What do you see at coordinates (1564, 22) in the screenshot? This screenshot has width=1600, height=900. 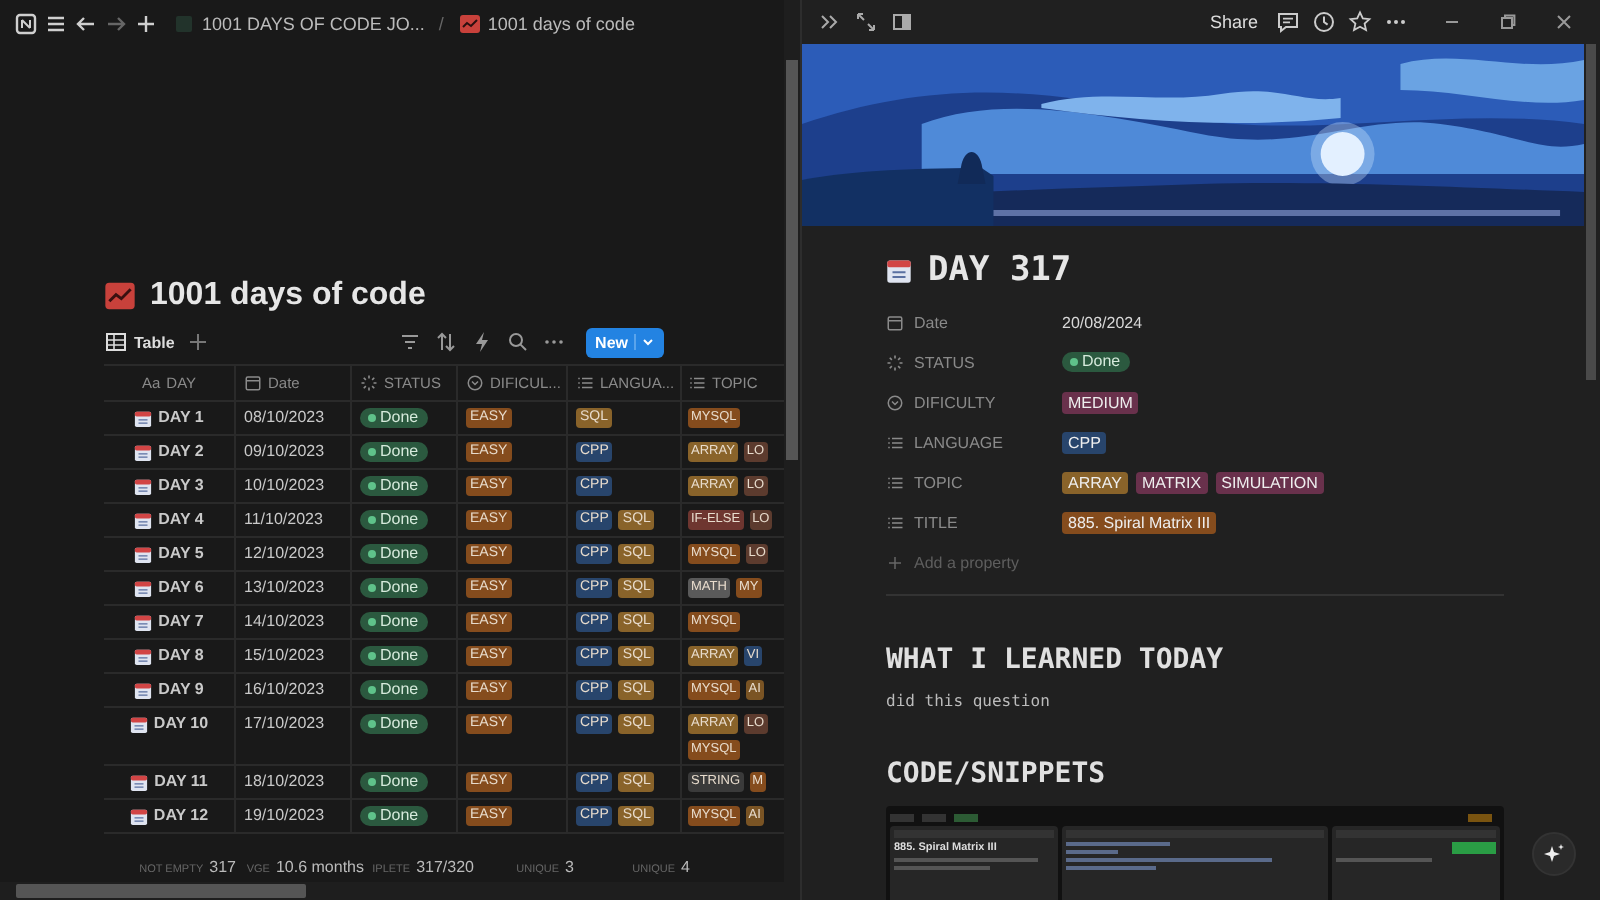 I see `close-icon` at bounding box center [1564, 22].